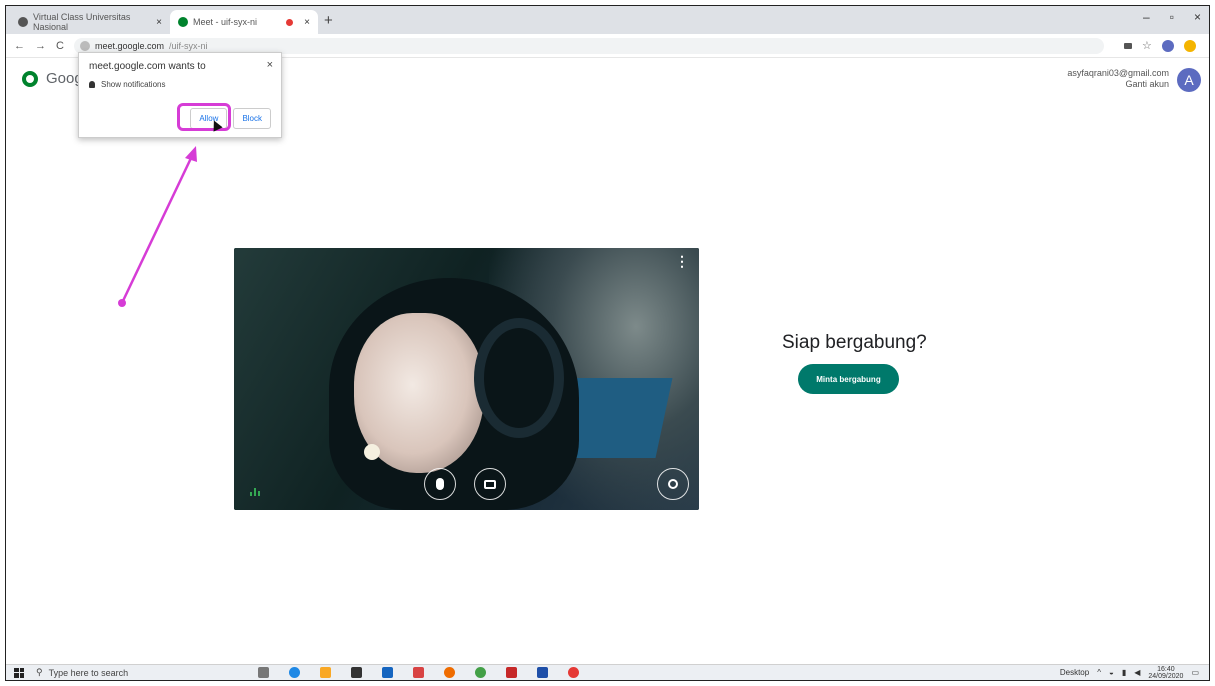 The image size is (1215, 686). I want to click on arrow-head, so click(191, 154).